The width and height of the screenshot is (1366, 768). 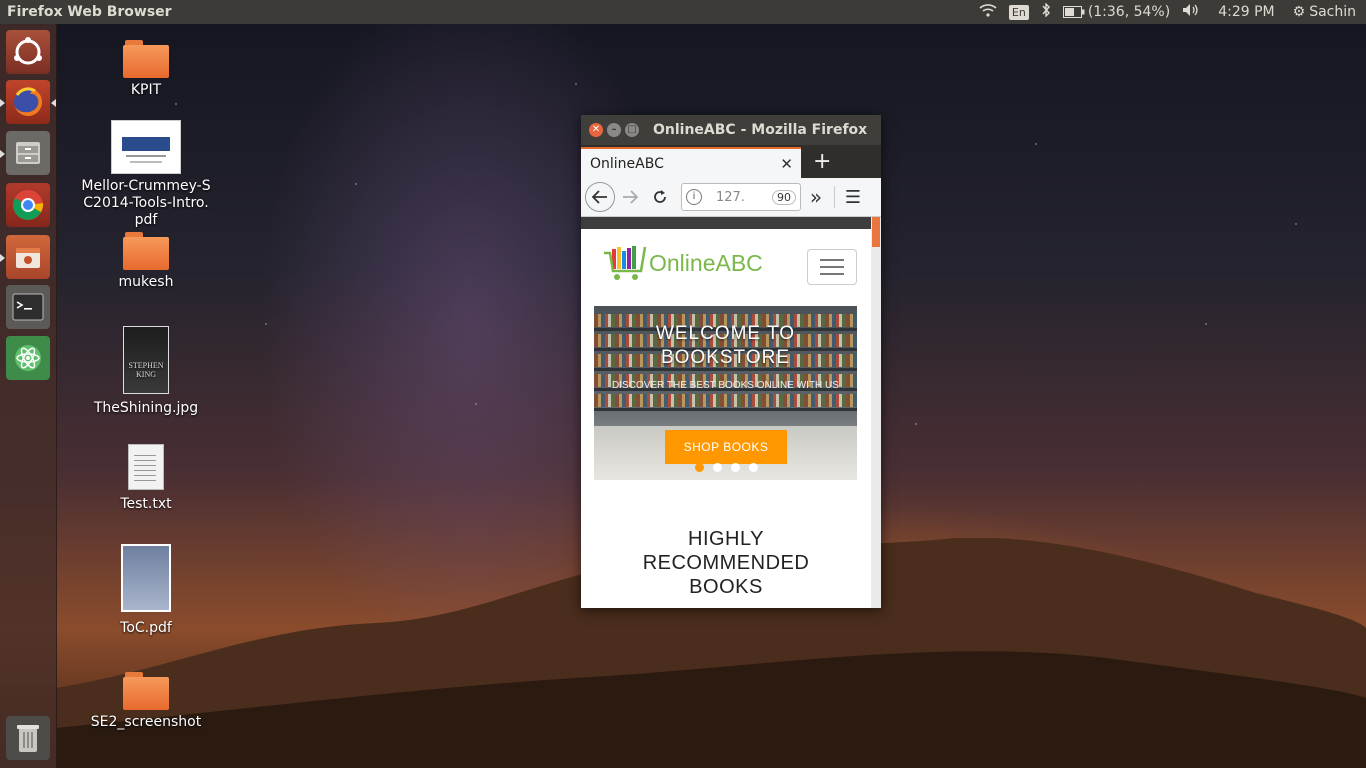 I want to click on trash-icon, so click(x=28, y=738).